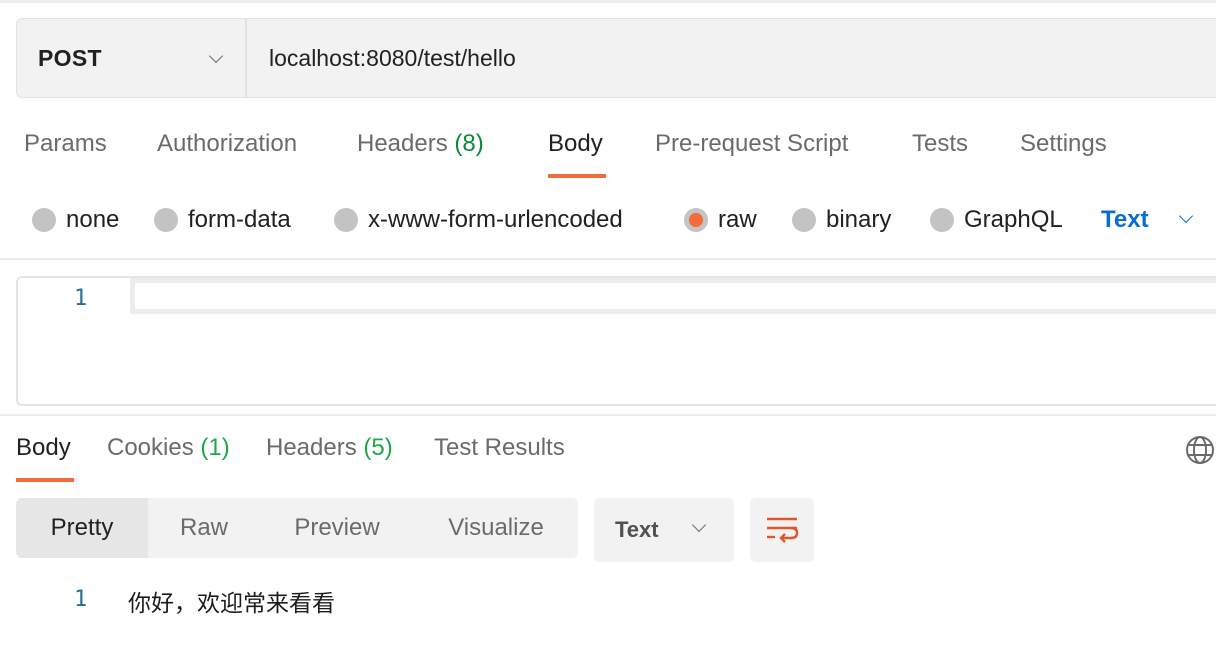  What do you see at coordinates (231, 604) in the screenshot?
I see `response-line-text: 你好，欢迎常来看看` at bounding box center [231, 604].